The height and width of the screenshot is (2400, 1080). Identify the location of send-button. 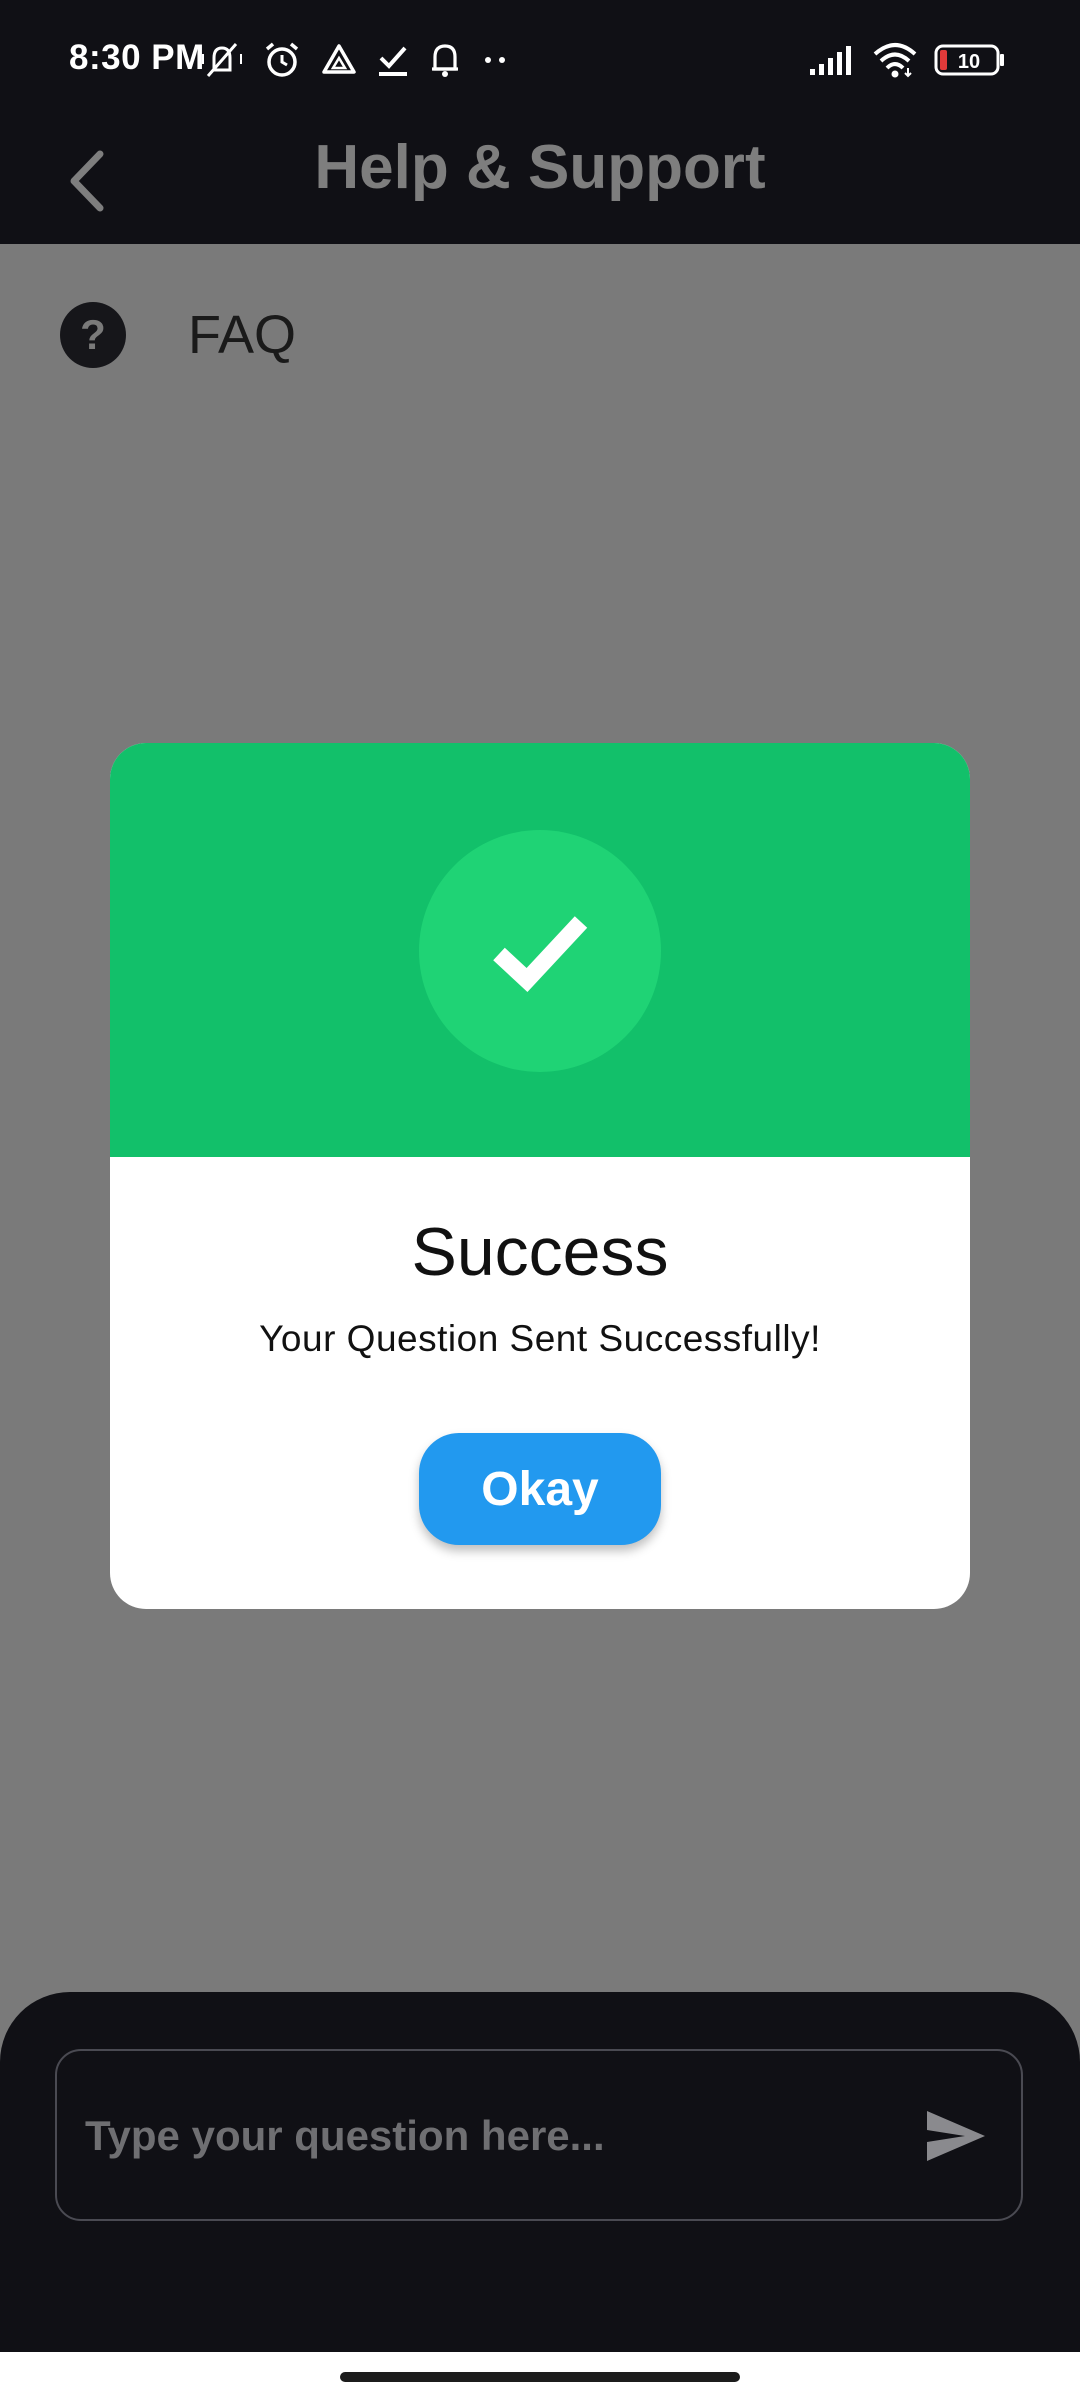
(956, 2136).